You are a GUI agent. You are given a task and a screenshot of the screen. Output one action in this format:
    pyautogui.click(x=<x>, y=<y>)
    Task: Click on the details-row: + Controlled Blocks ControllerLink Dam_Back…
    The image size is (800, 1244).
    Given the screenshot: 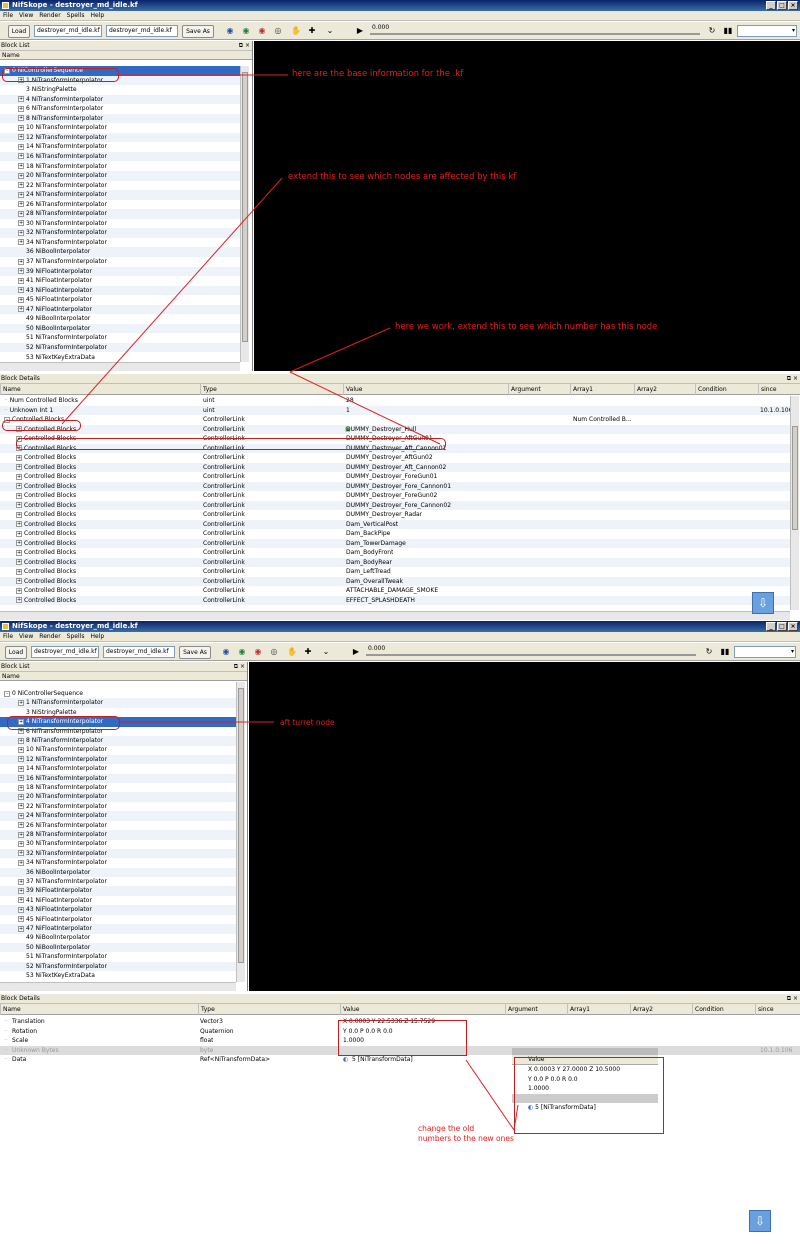 What is the action you would take?
    pyautogui.click(x=395, y=534)
    